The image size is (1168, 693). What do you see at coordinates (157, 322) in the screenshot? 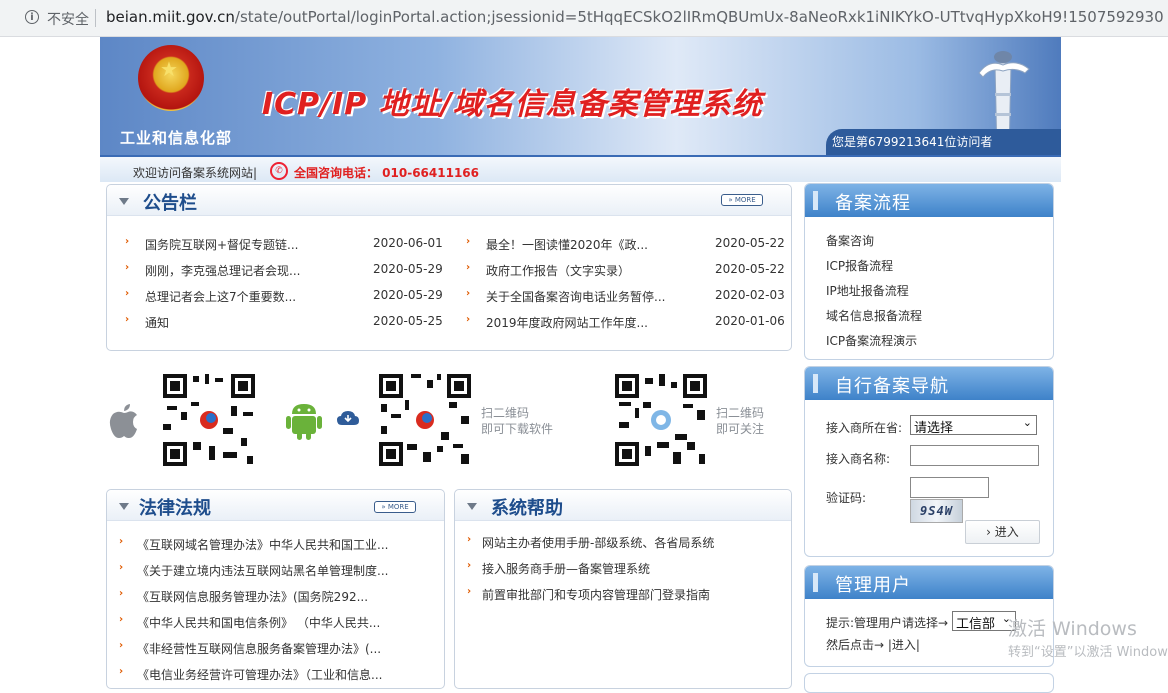
I see `announcement-link: 通知` at bounding box center [157, 322].